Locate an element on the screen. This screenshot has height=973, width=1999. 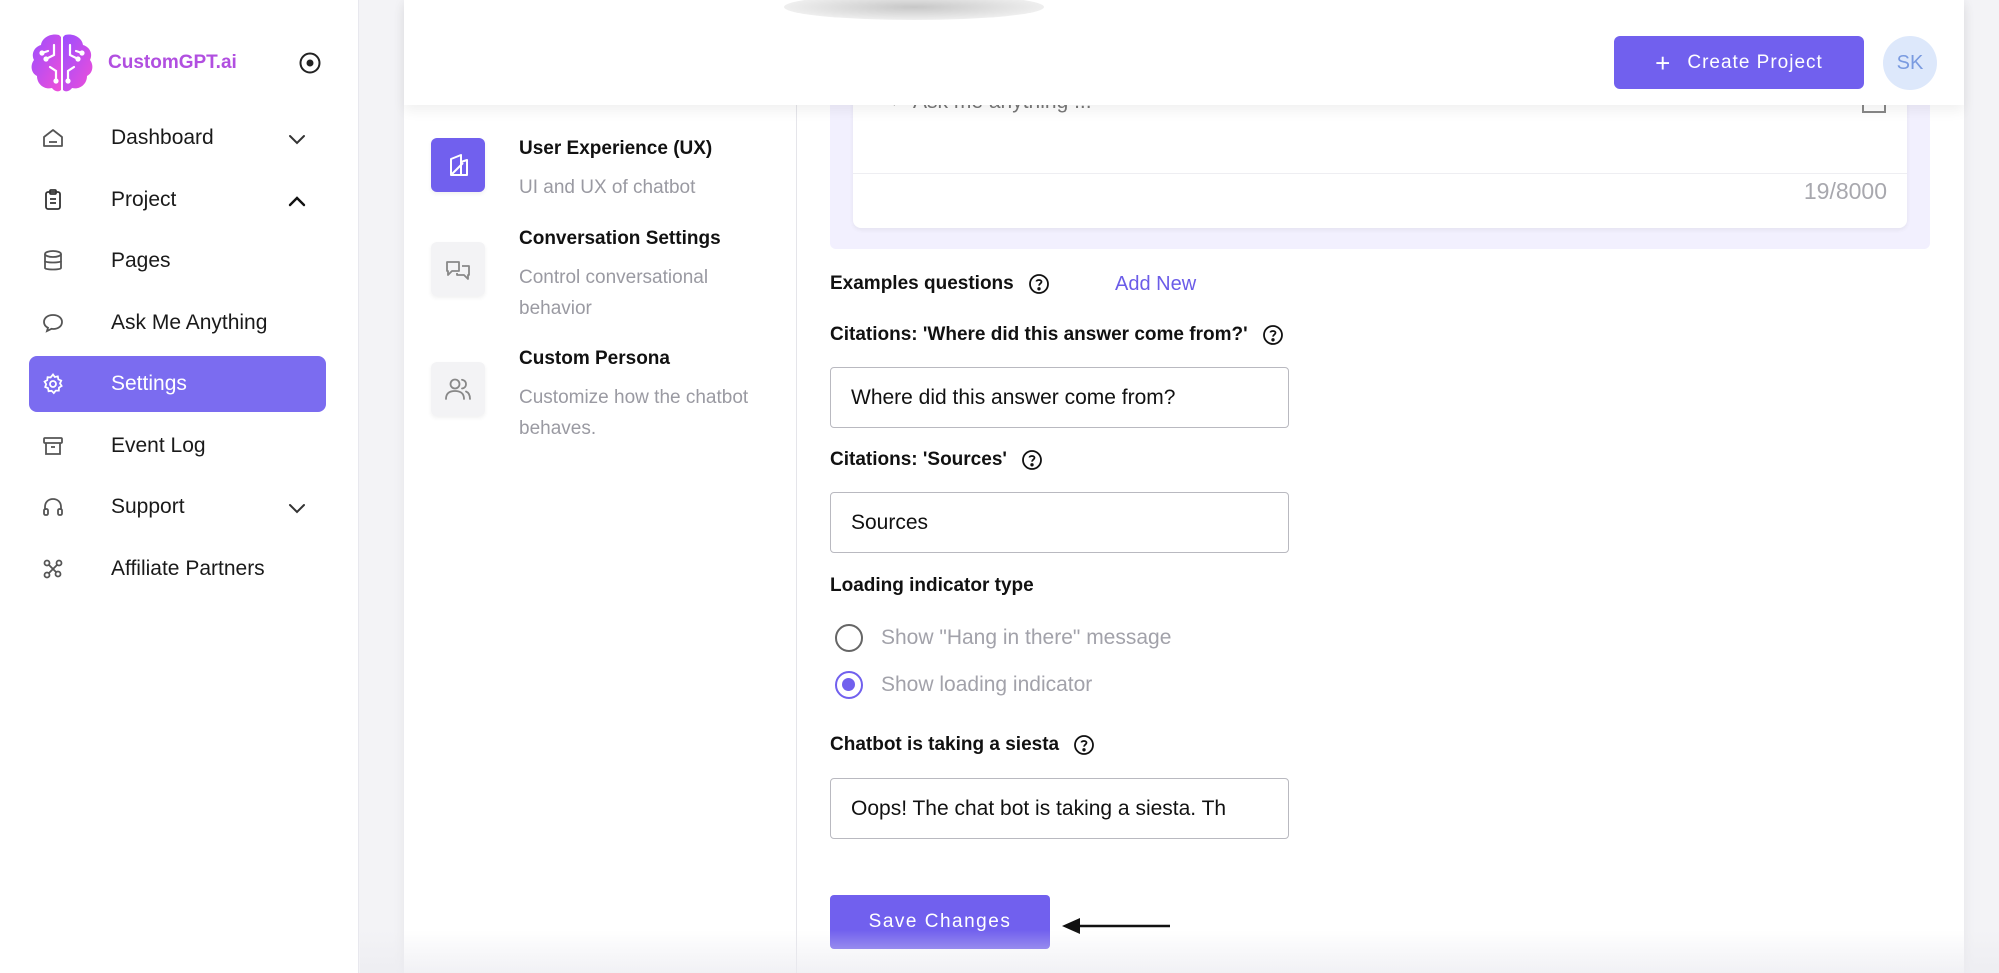
settings-tab-title: Conversation Settings is located at coordinates (620, 238).